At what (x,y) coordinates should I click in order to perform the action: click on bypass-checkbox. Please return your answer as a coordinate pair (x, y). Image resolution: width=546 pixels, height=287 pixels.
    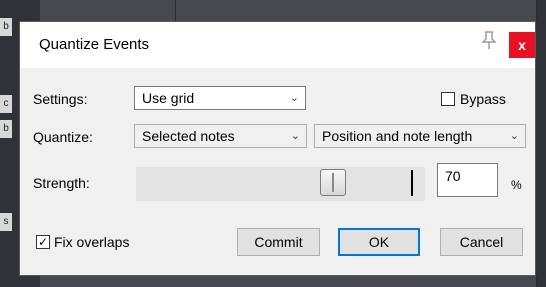
    Looking at the image, I should click on (448, 99).